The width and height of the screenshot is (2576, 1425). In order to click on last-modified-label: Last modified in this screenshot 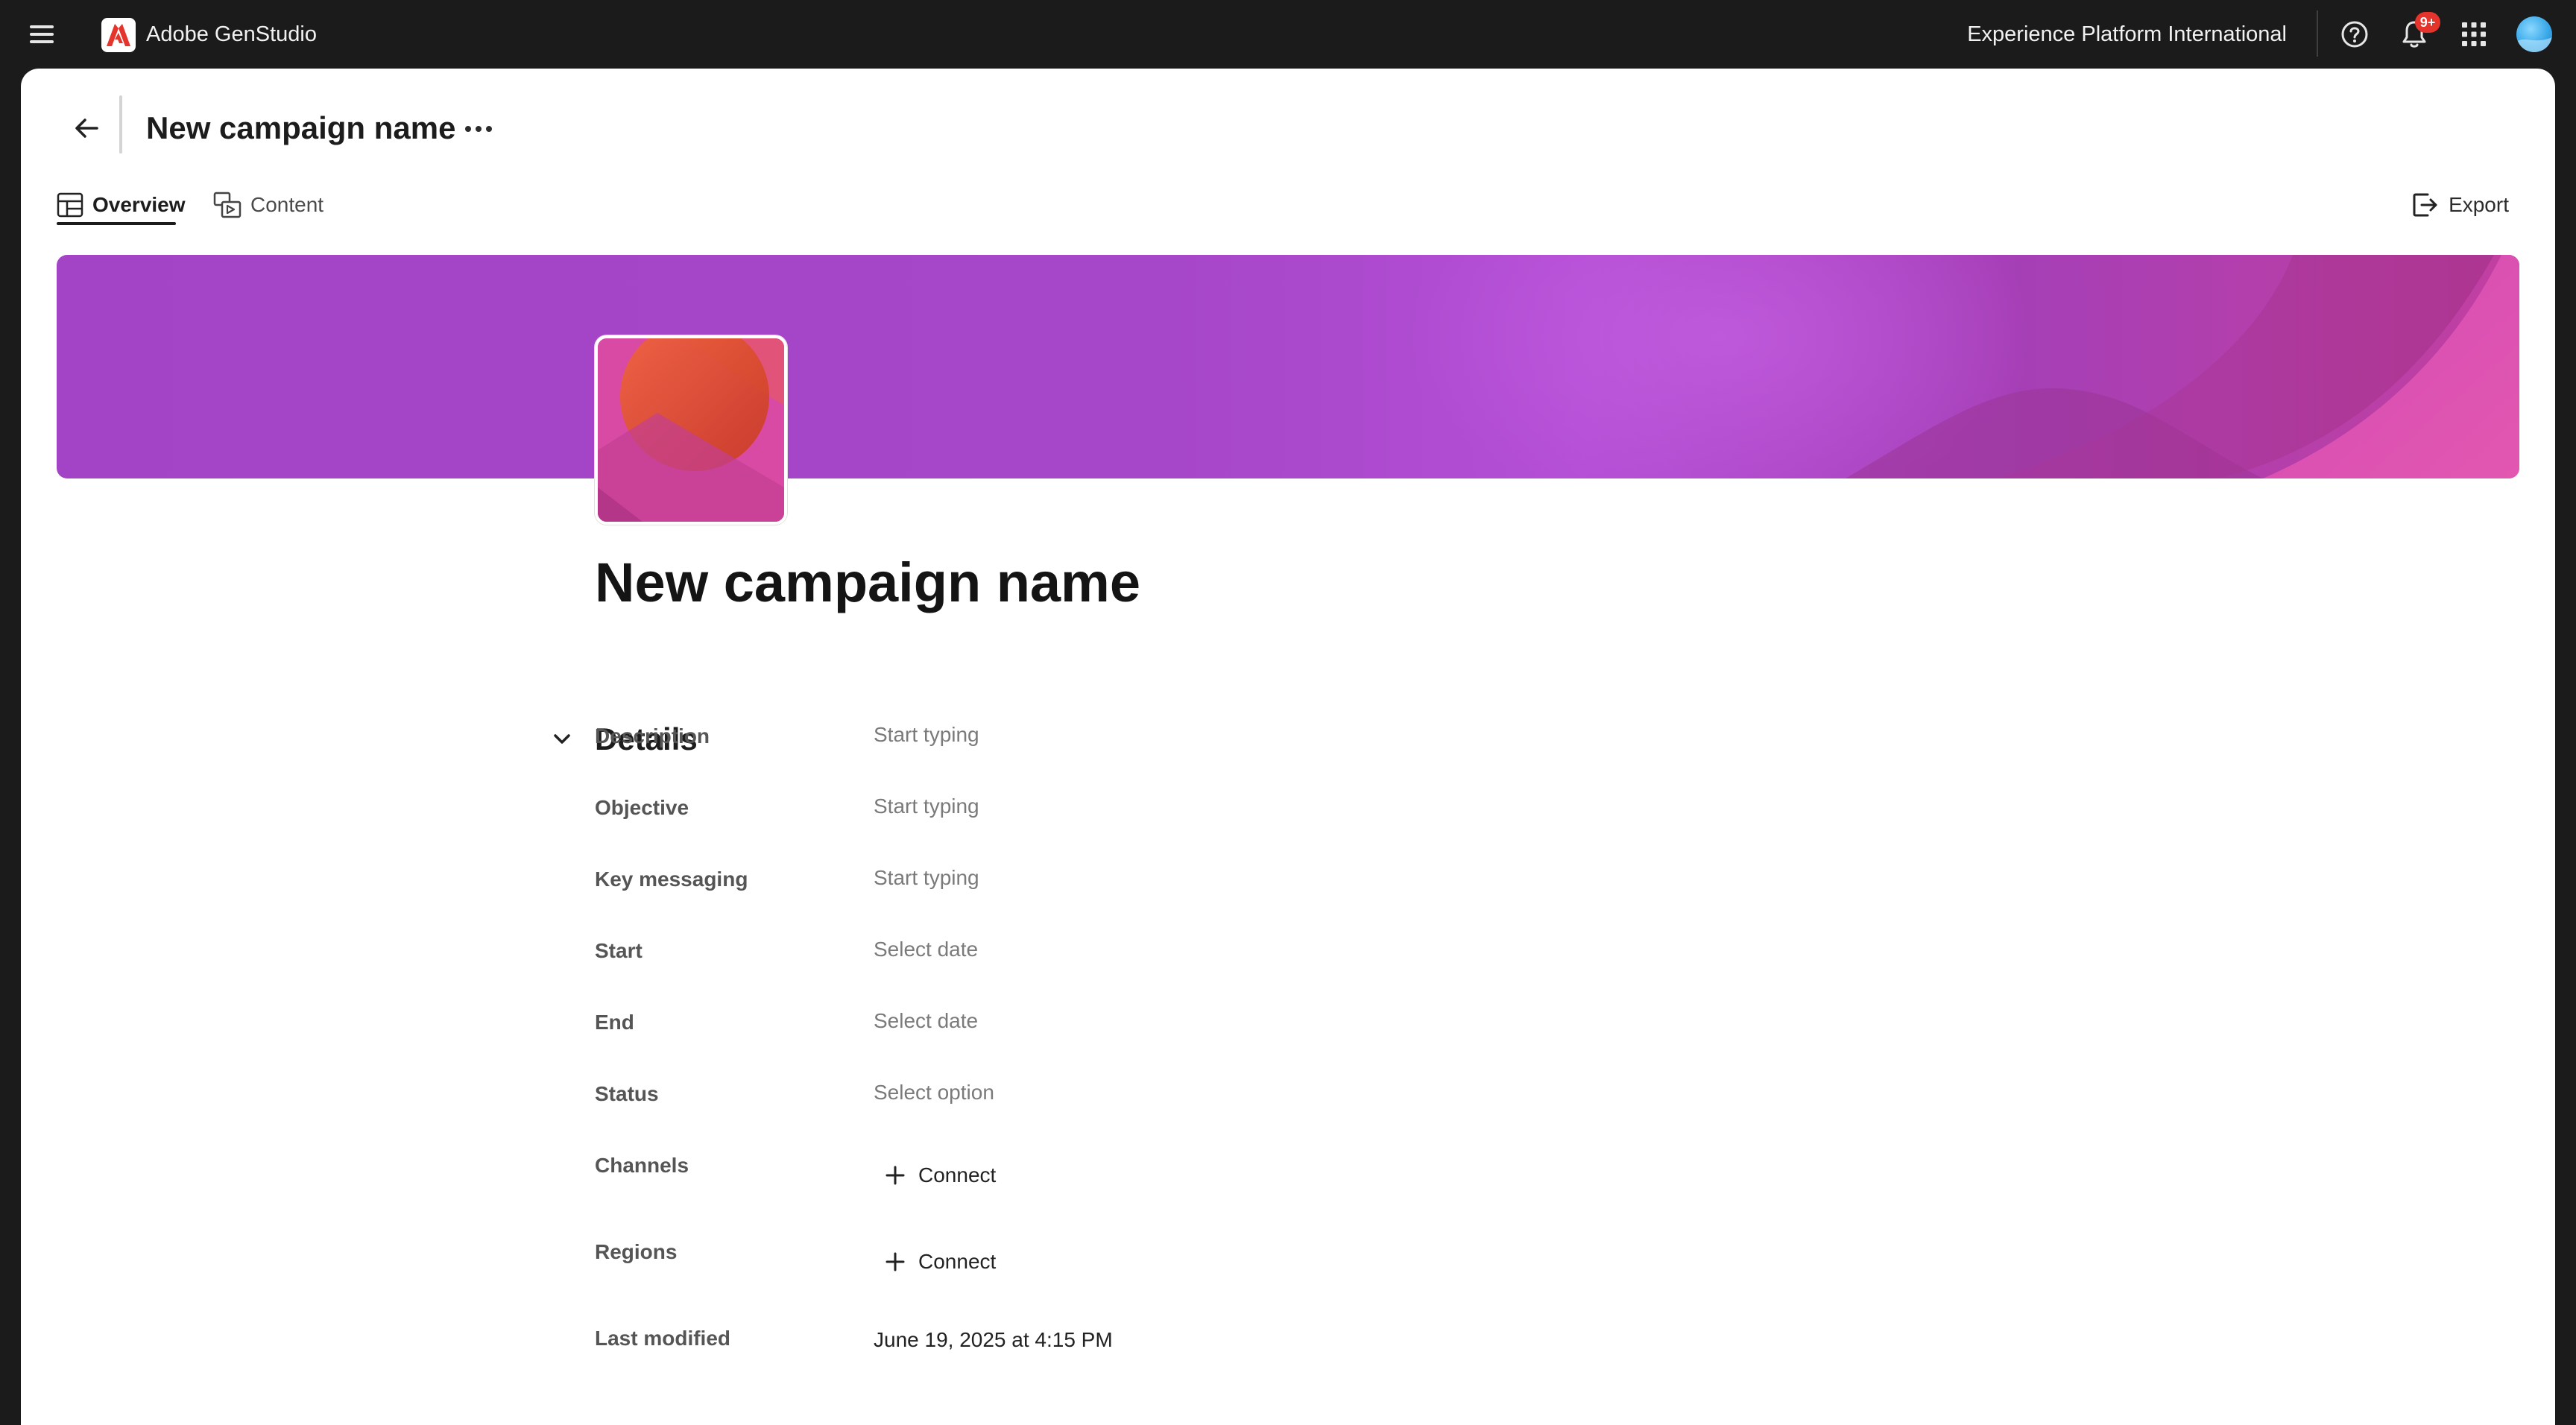, I will do `click(663, 1339)`.